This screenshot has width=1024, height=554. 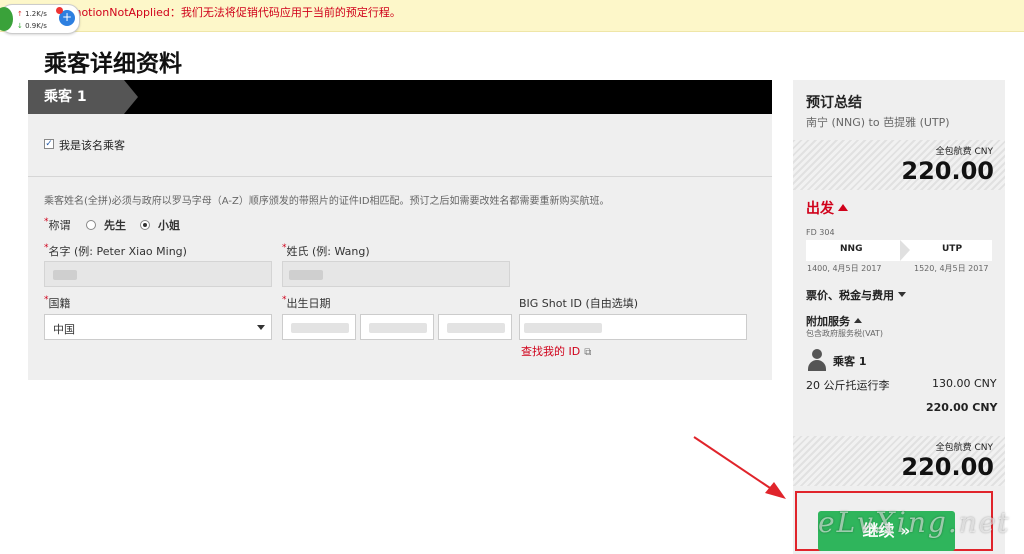 What do you see at coordinates (827, 208) in the screenshot?
I see `departure-toggle: 出发` at bounding box center [827, 208].